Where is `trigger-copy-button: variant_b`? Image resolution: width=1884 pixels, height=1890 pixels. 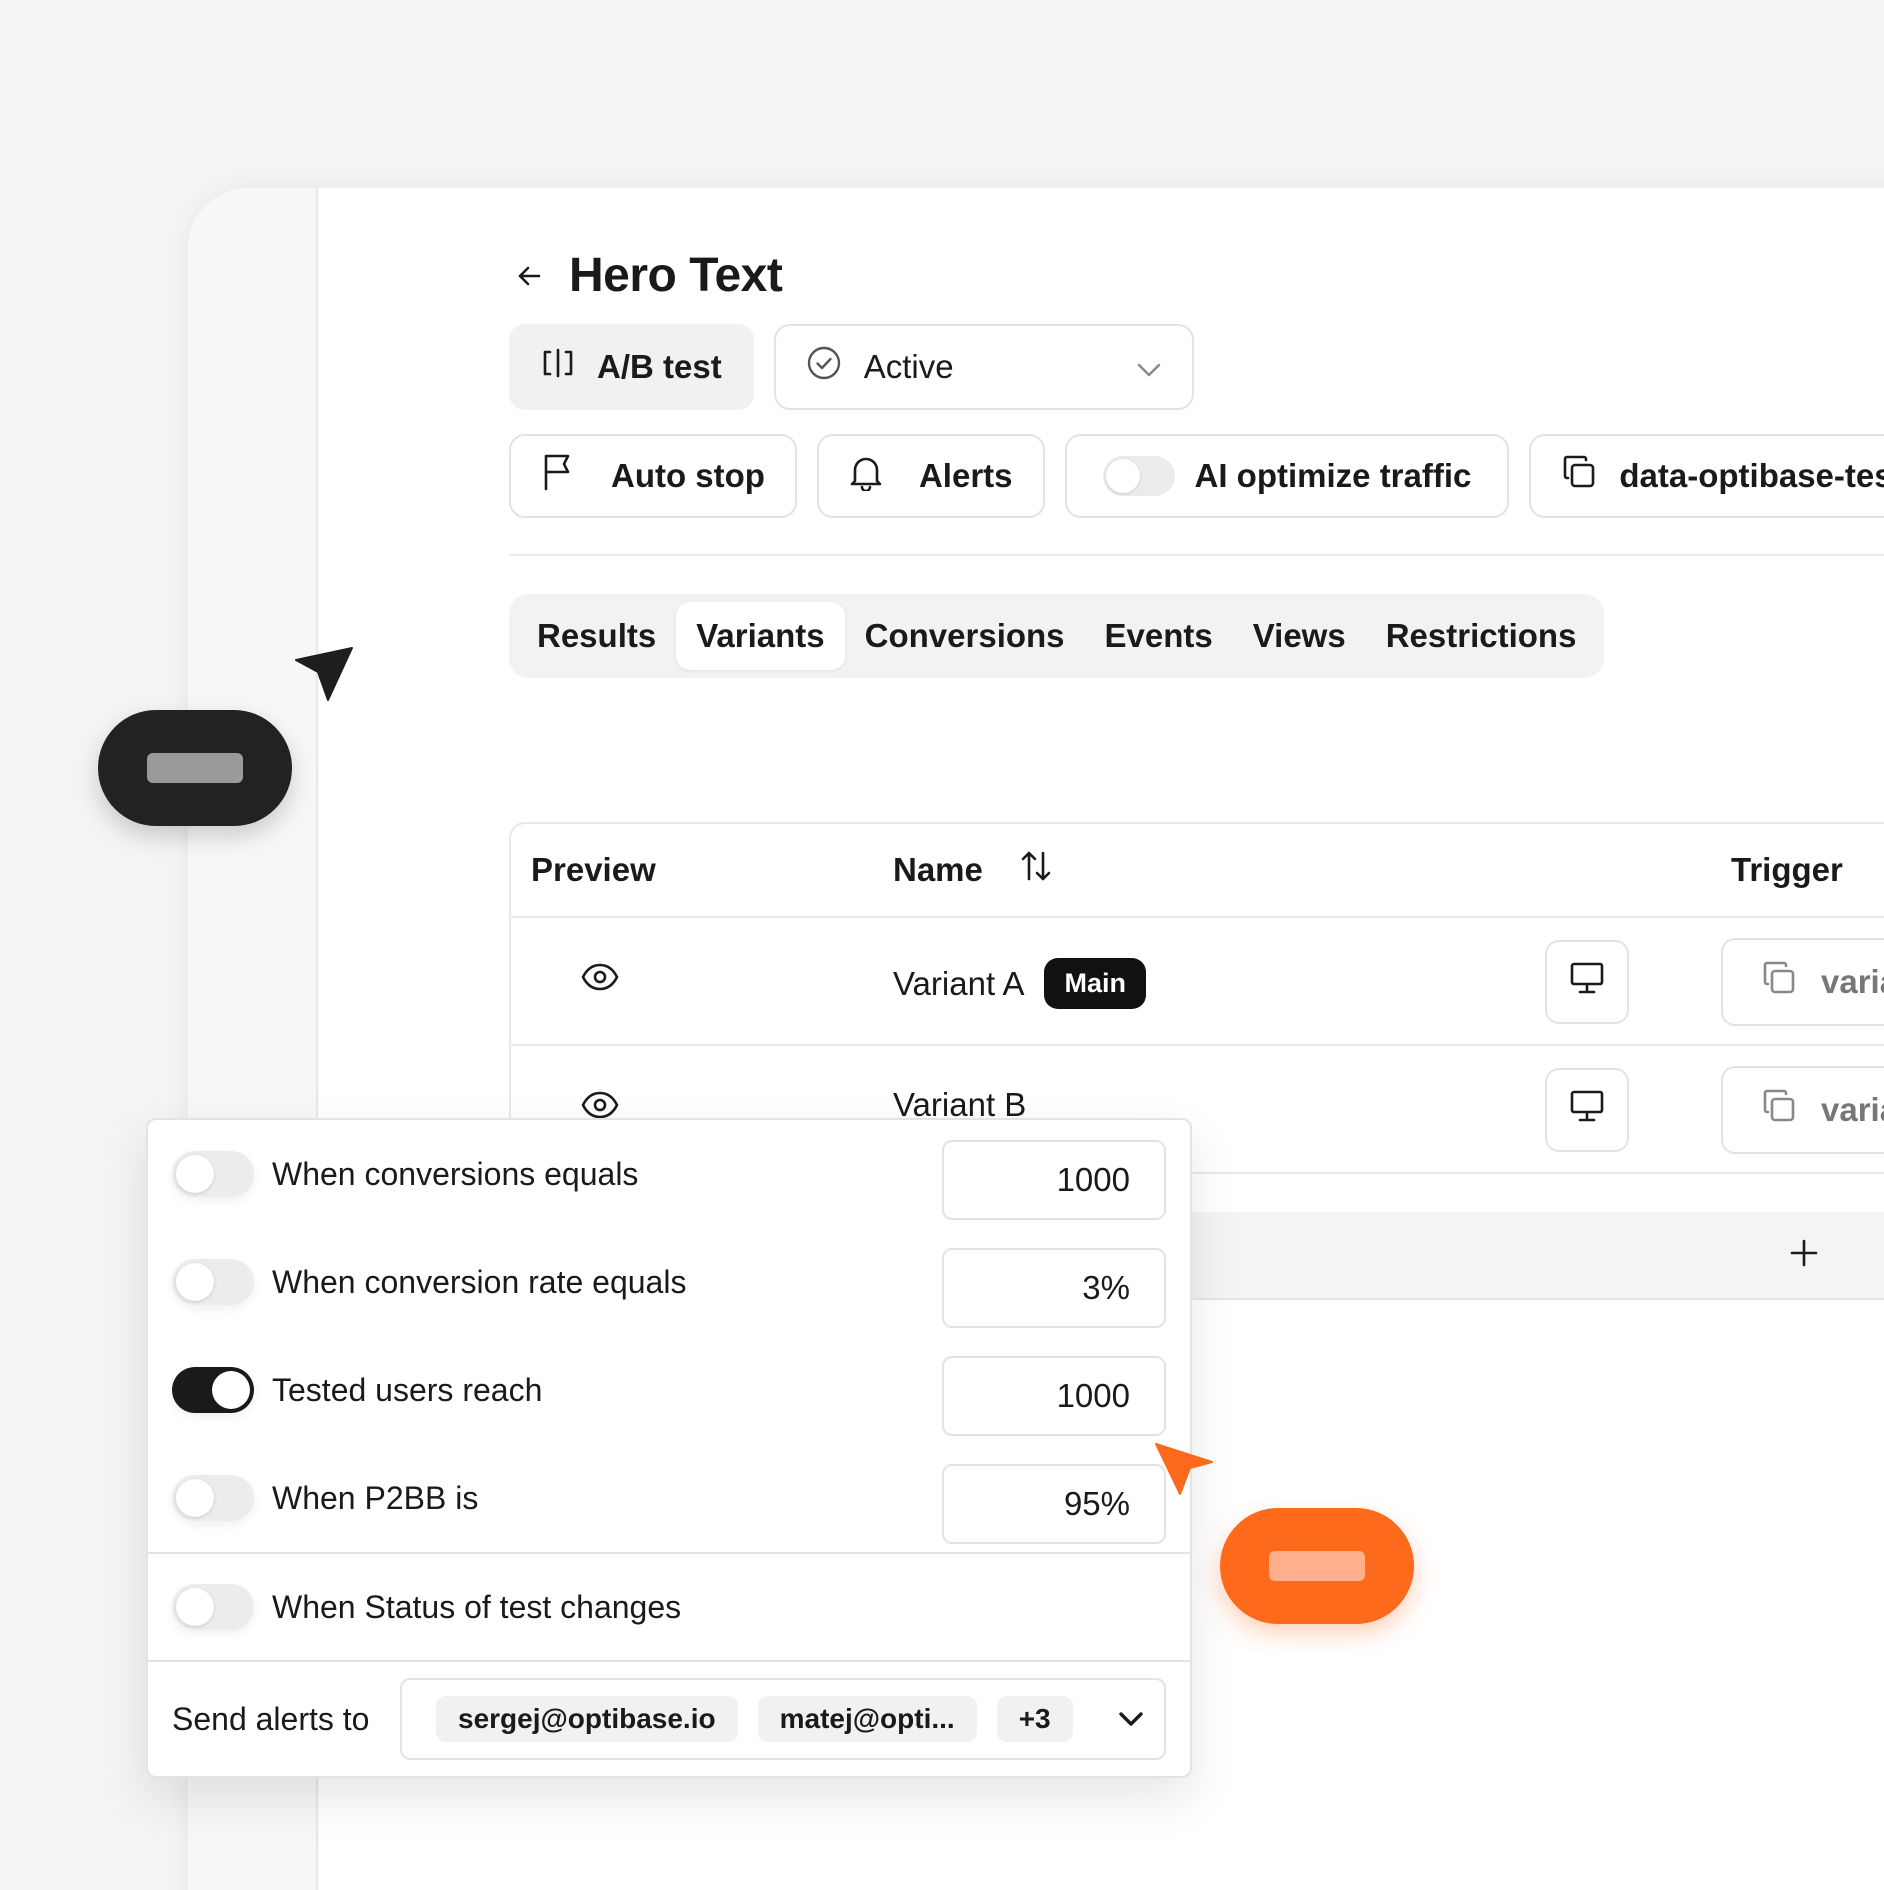 trigger-copy-button: variant_b is located at coordinates (1802, 1110).